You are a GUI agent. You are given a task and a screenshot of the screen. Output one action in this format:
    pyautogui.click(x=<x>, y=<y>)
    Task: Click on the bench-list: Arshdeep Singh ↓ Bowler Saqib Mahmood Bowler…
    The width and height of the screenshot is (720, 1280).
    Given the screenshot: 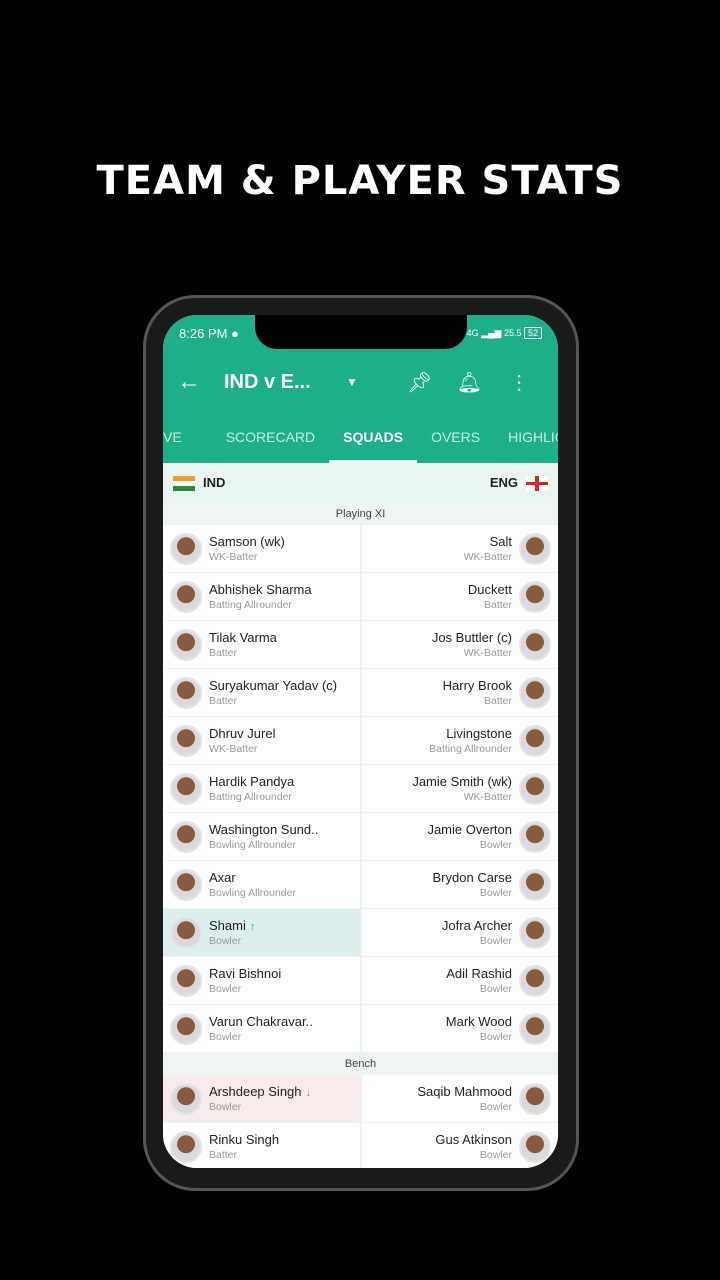 What is the action you would take?
    pyautogui.click(x=360, y=1121)
    